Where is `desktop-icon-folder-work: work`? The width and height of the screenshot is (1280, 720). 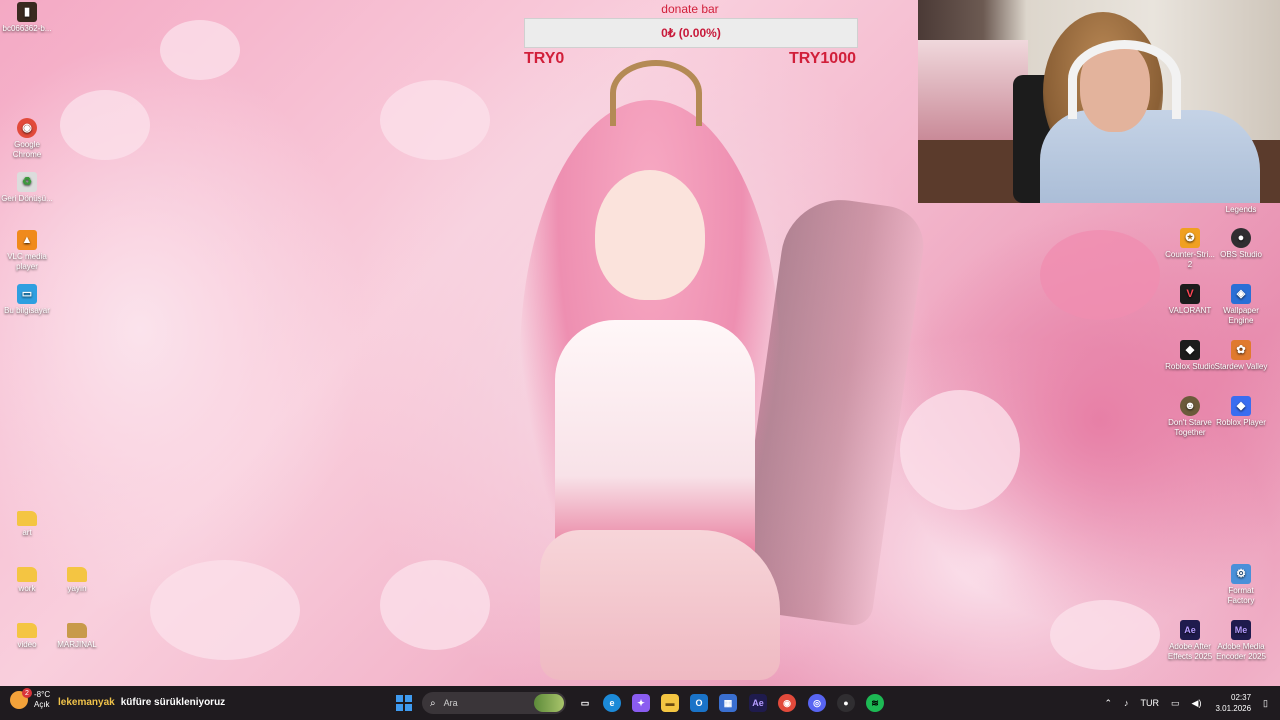 desktop-icon-folder-work: work is located at coordinates (27, 579).